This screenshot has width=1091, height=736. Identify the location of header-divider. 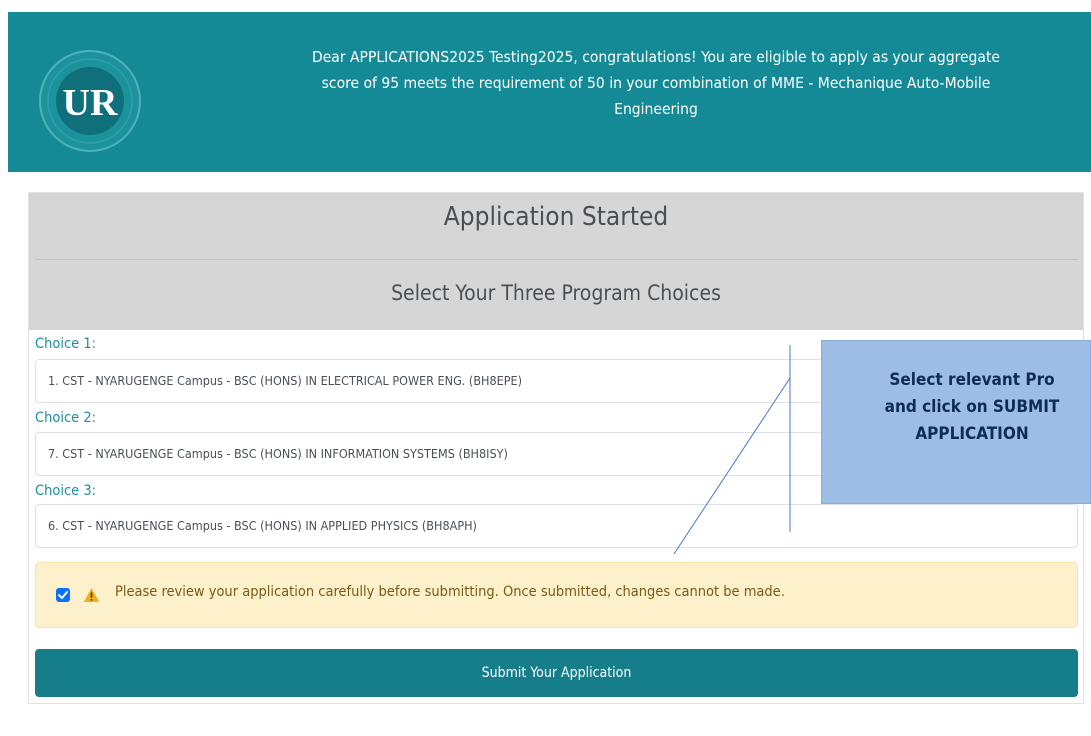
(556, 259).